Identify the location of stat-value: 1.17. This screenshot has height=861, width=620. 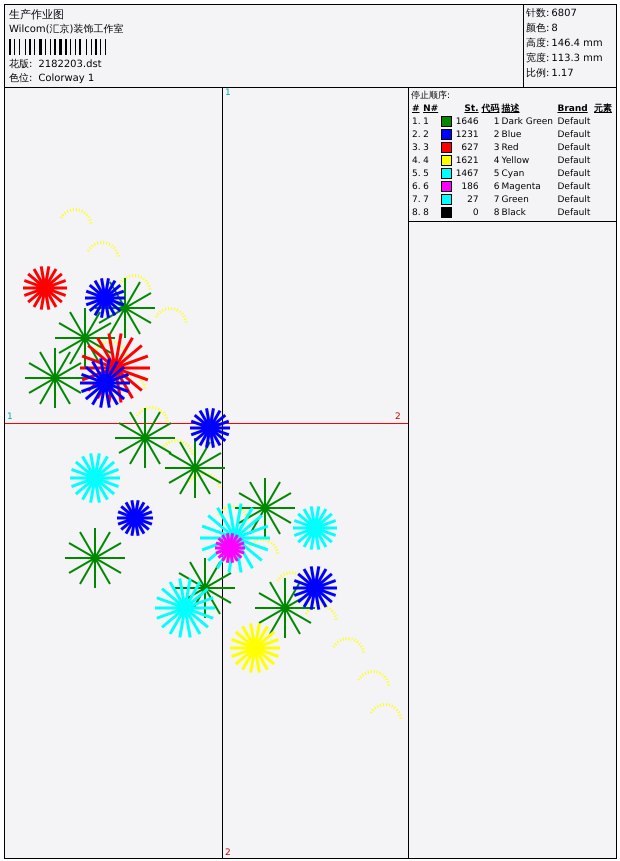
(562, 73).